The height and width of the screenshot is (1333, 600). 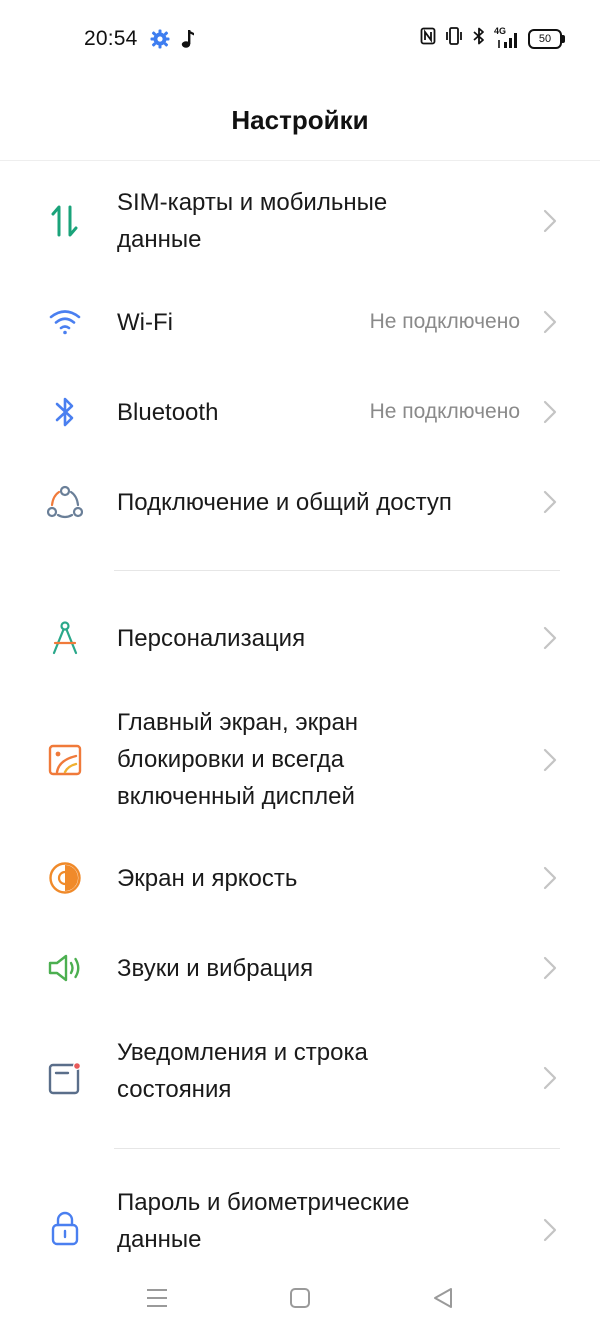 I want to click on settings-item-label: Уведомления и строка состояния, so click(x=242, y=1071).